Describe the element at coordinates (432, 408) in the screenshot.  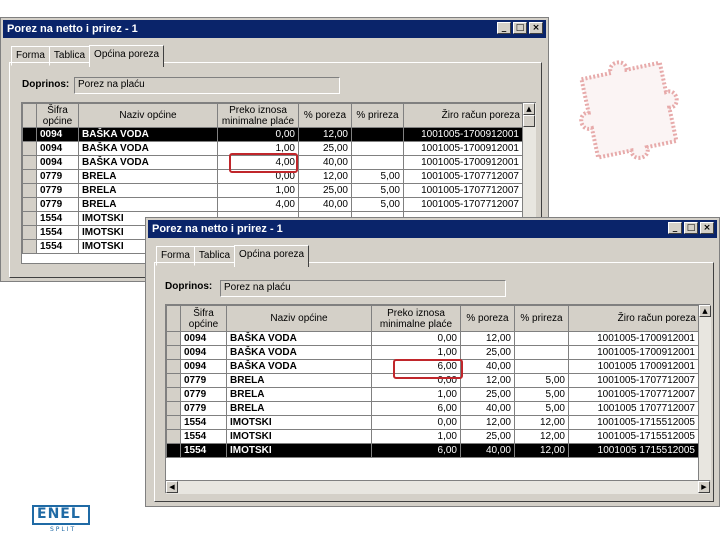
I see `table-row: 0779 BRELA 6,00 40,00 5,00 1001005 1707712007` at that location.